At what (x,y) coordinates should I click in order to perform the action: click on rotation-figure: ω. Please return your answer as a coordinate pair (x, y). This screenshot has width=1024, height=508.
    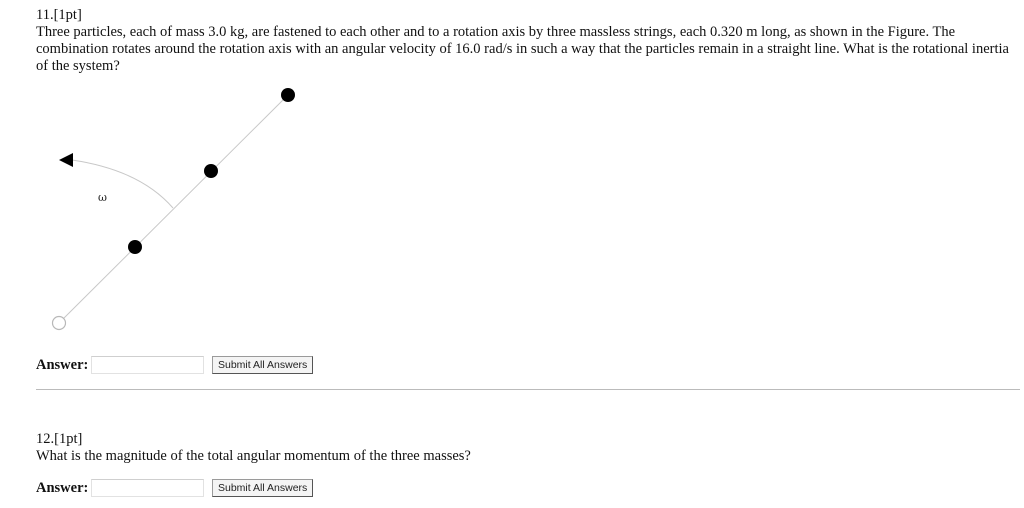
    Looking at the image, I should click on (190, 210).